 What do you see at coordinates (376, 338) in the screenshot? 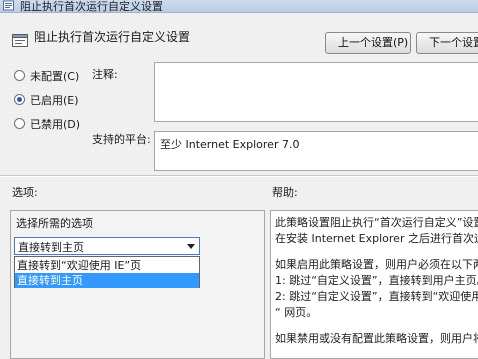
I see `help-line: 如果禁用或没有配置此策略设置，则用户将进` at bounding box center [376, 338].